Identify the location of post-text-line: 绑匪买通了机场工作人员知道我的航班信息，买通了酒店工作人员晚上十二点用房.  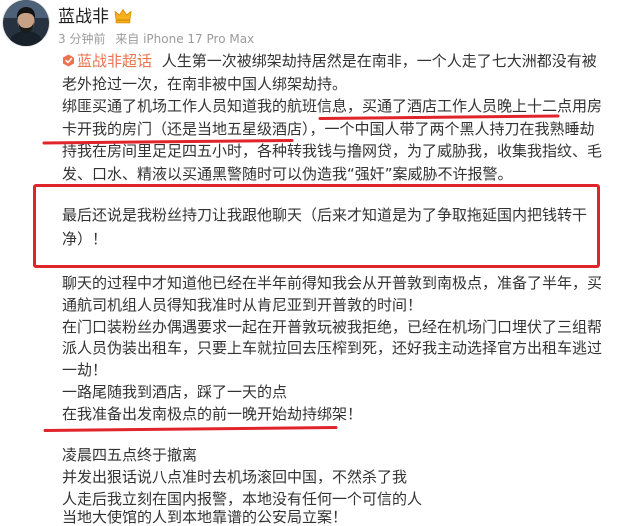
(332, 106).